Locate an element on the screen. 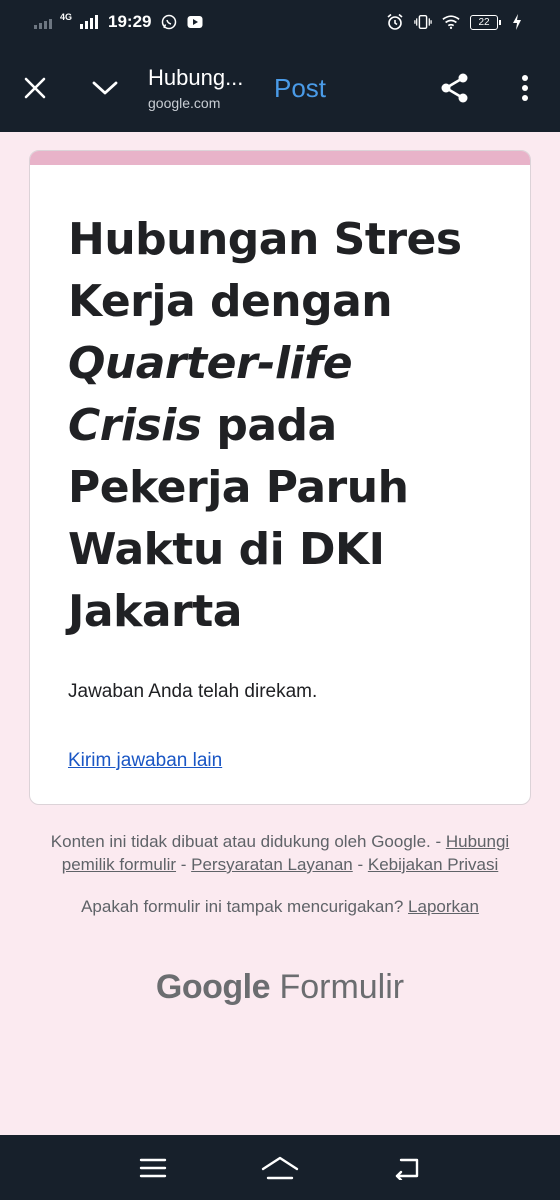  share-icon is located at coordinates (454, 88).